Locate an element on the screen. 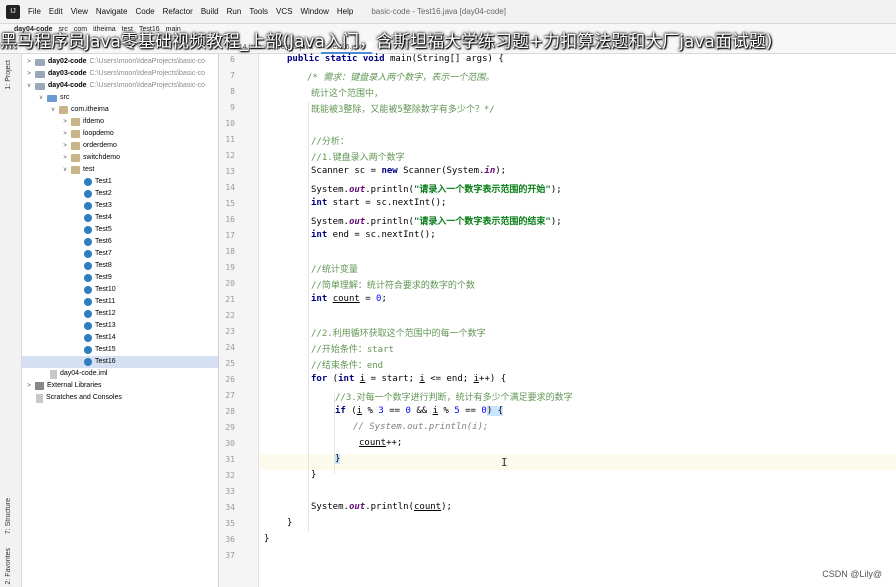 Image resolution: width=896 pixels, height=587 pixels. breadcrumb-item: itheima is located at coordinates (104, 29).